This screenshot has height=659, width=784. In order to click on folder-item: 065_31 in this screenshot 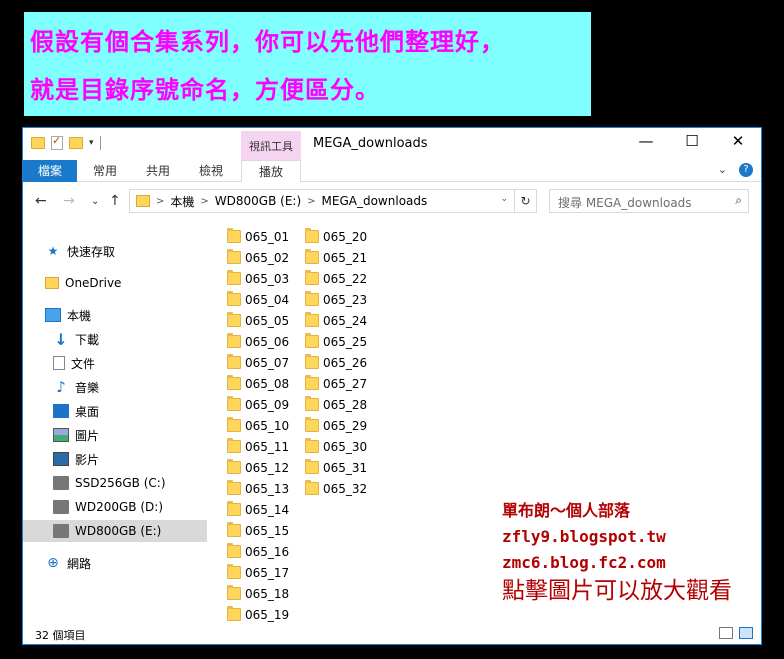, I will do `click(343, 467)`.